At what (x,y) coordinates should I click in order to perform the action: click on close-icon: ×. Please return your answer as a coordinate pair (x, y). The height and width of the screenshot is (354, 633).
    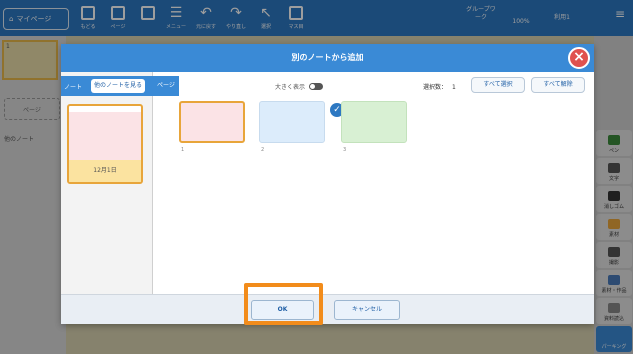
    Looking at the image, I should click on (579, 58).